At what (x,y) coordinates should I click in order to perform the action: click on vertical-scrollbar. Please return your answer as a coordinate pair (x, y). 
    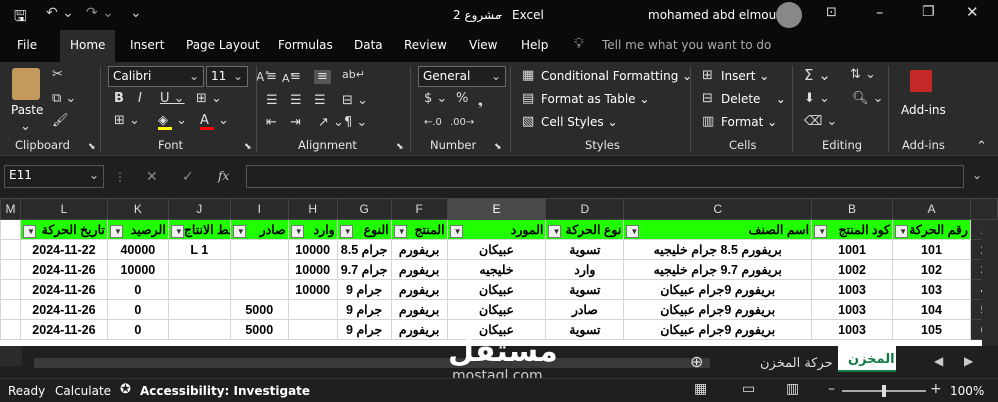
    Looking at the image, I should click on (990, 283).